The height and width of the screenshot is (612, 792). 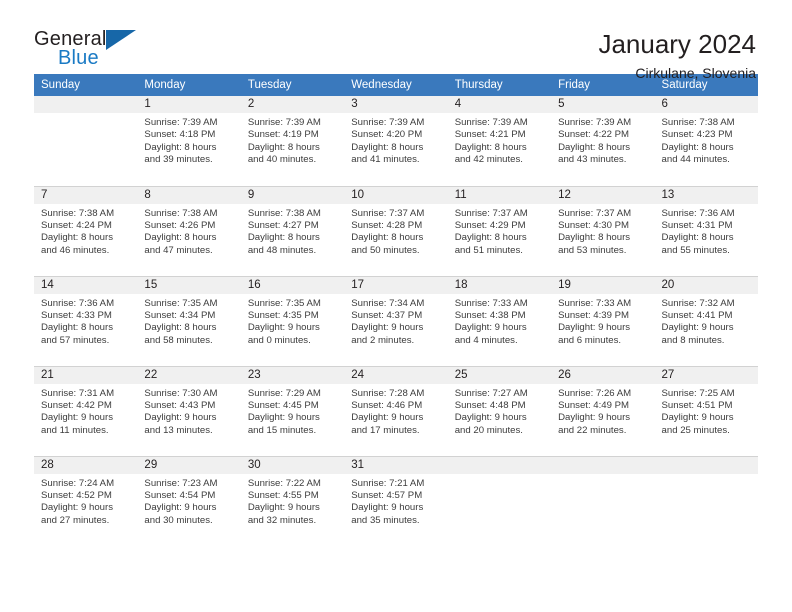 What do you see at coordinates (603, 375) in the screenshot?
I see `day-number: 26` at bounding box center [603, 375].